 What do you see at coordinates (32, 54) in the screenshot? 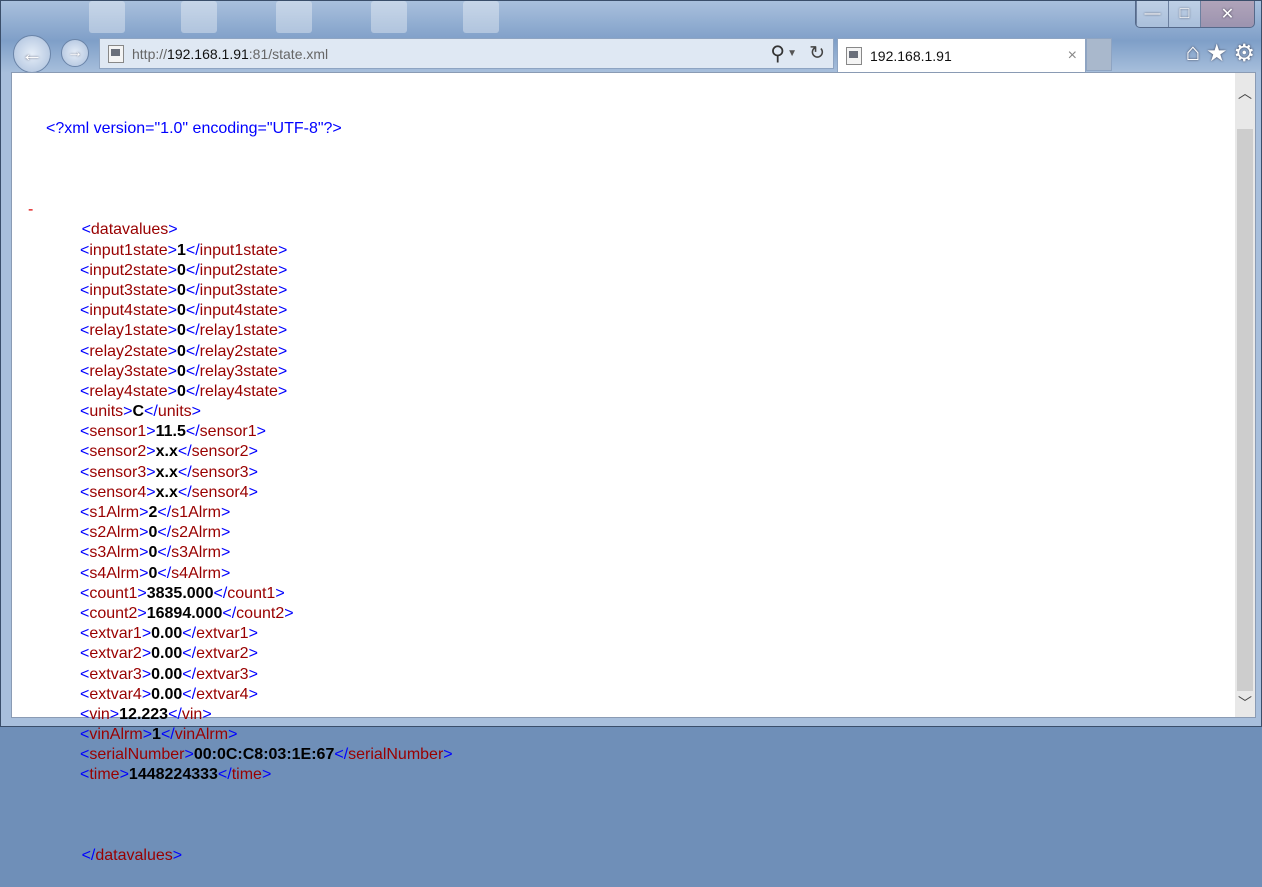
I see `back-button: ←` at bounding box center [32, 54].